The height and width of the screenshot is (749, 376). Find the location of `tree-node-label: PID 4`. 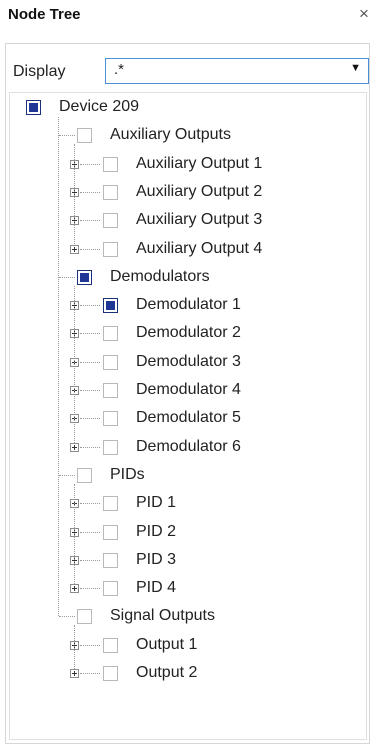

tree-node-label: PID 4 is located at coordinates (156, 588).